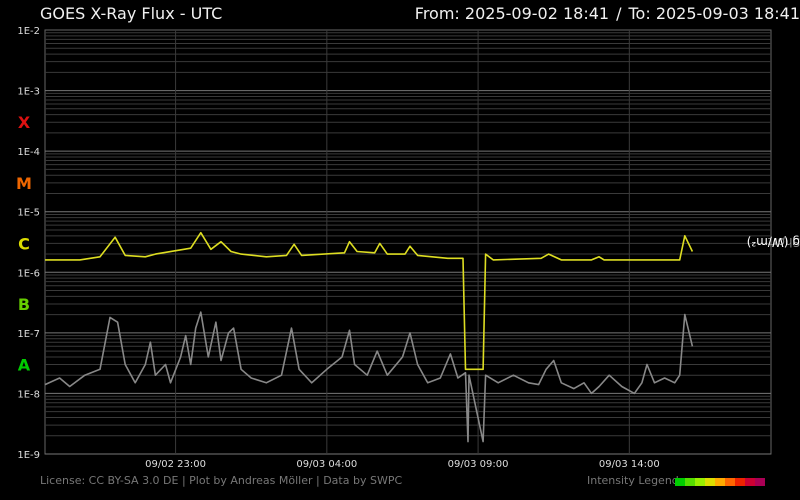 The image size is (800, 500). What do you see at coordinates (28, 92) in the screenshot?
I see `y-tick-label: 1E-3` at bounding box center [28, 92].